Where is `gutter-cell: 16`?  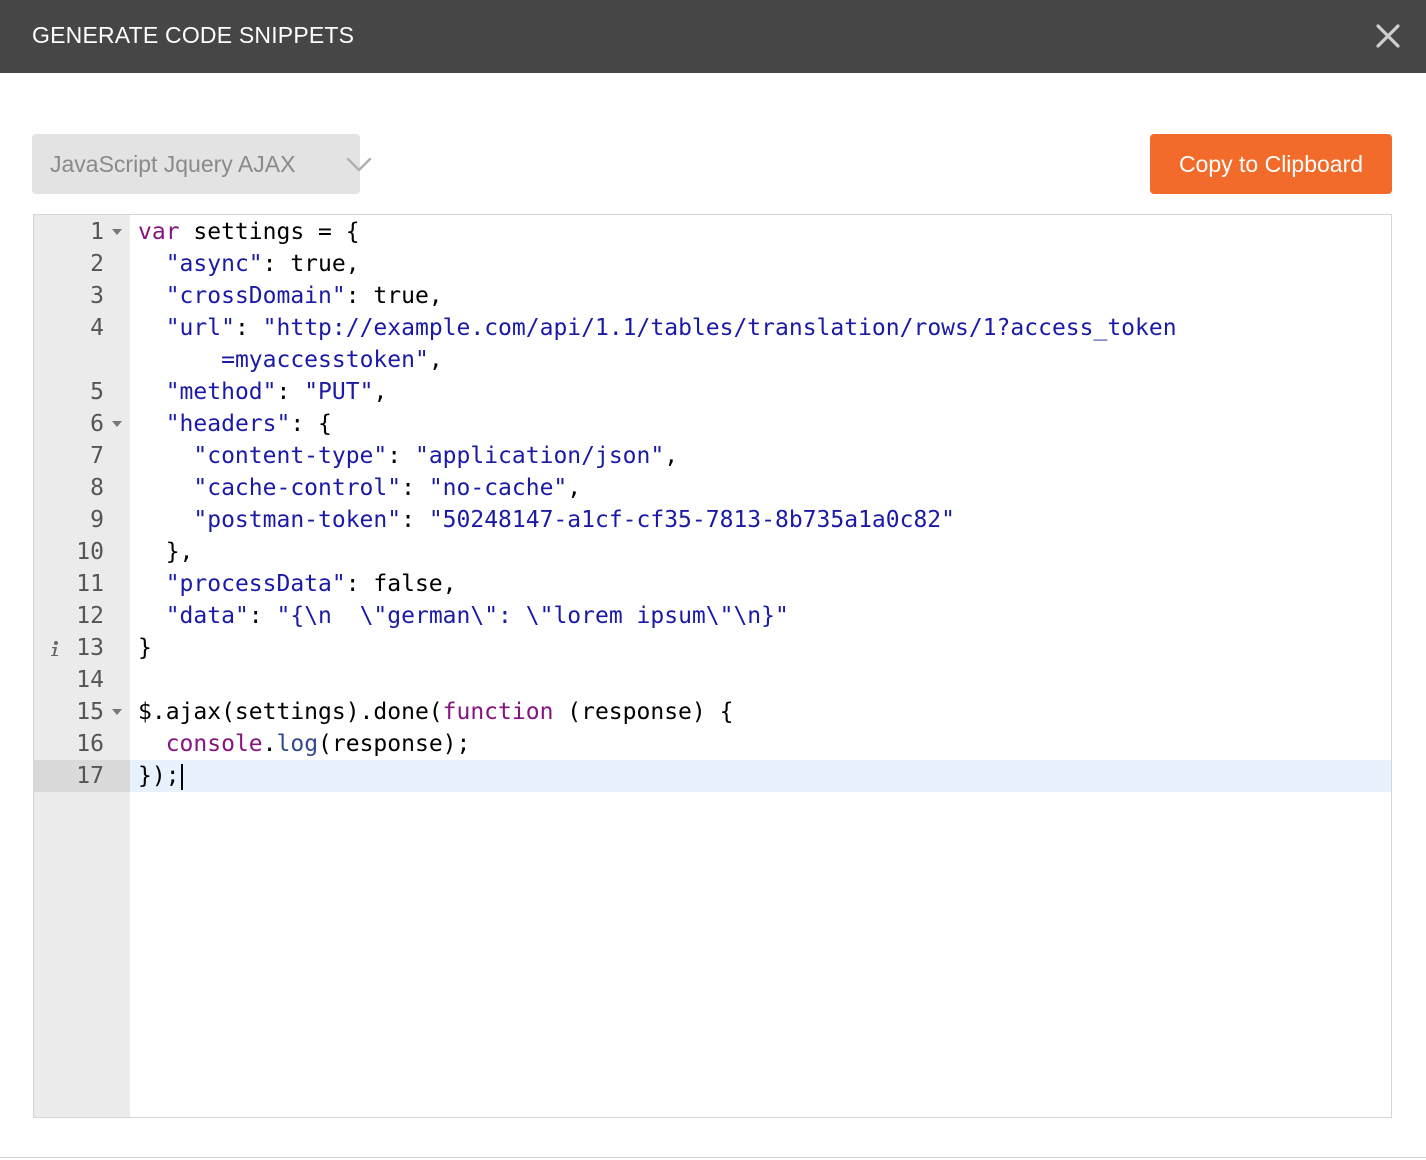
gutter-cell: 16 is located at coordinates (82, 744).